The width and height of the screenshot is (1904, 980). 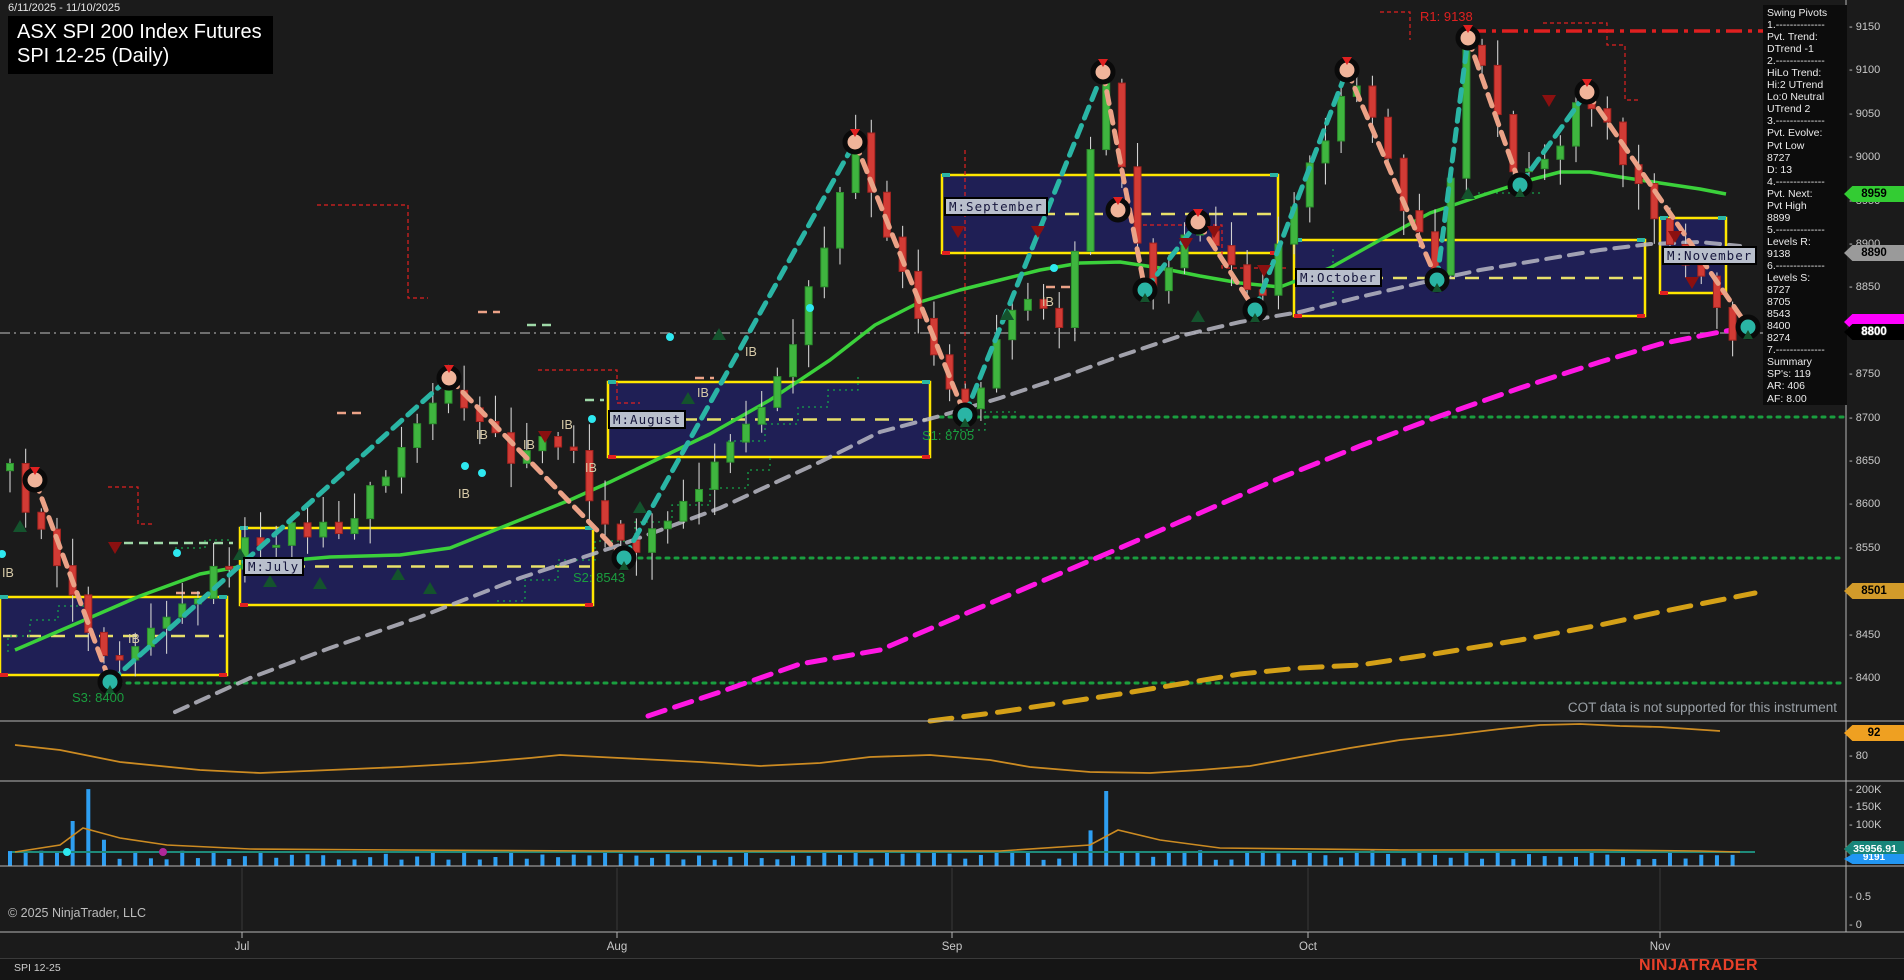 What do you see at coordinates (1796, 350) in the screenshot?
I see `pivot-panel-line: 7.--------------` at bounding box center [1796, 350].